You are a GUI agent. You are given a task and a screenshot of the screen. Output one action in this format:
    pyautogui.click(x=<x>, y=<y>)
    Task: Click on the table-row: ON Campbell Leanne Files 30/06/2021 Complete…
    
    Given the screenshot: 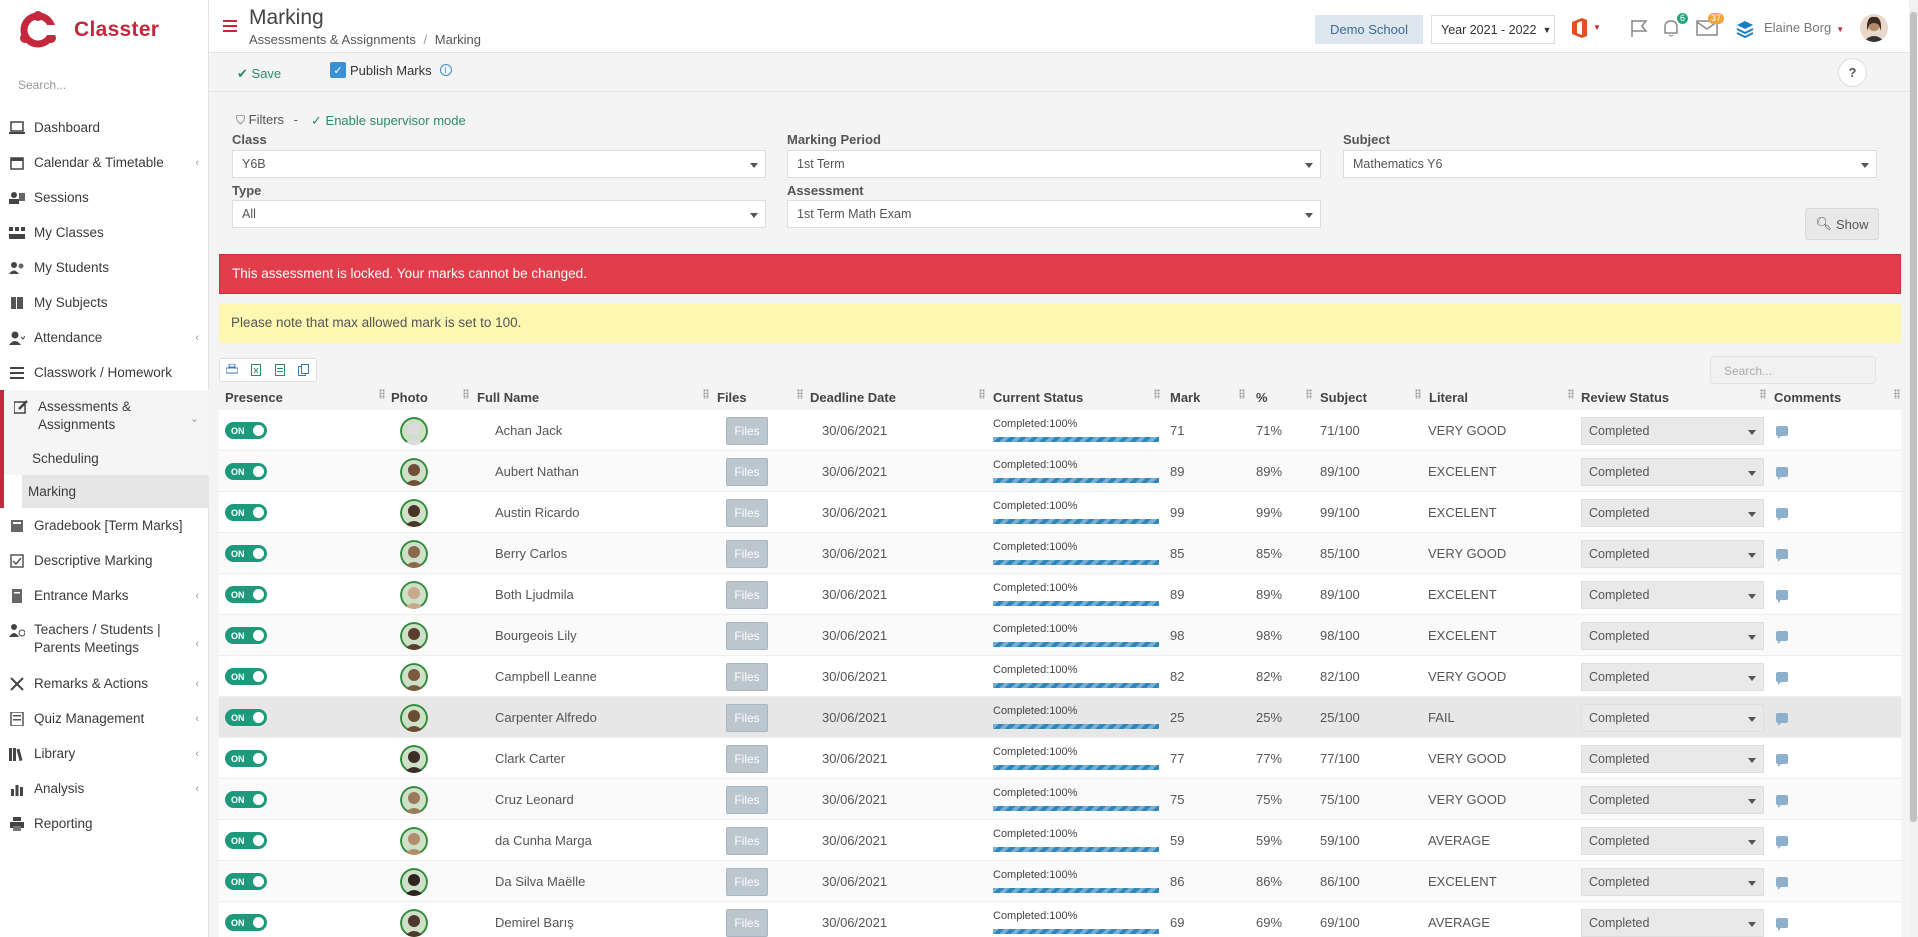 What is the action you would take?
    pyautogui.click(x=1060, y=676)
    